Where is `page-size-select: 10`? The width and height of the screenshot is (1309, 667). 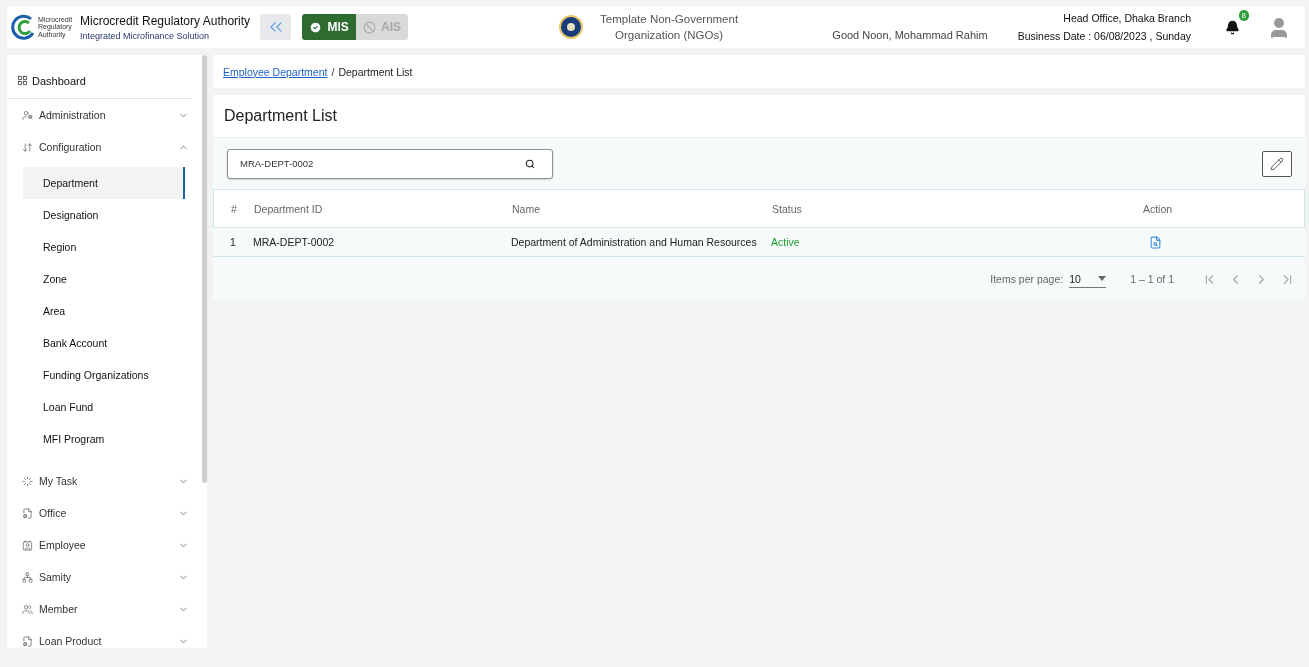
page-size-select: 10 is located at coordinates (1088, 279).